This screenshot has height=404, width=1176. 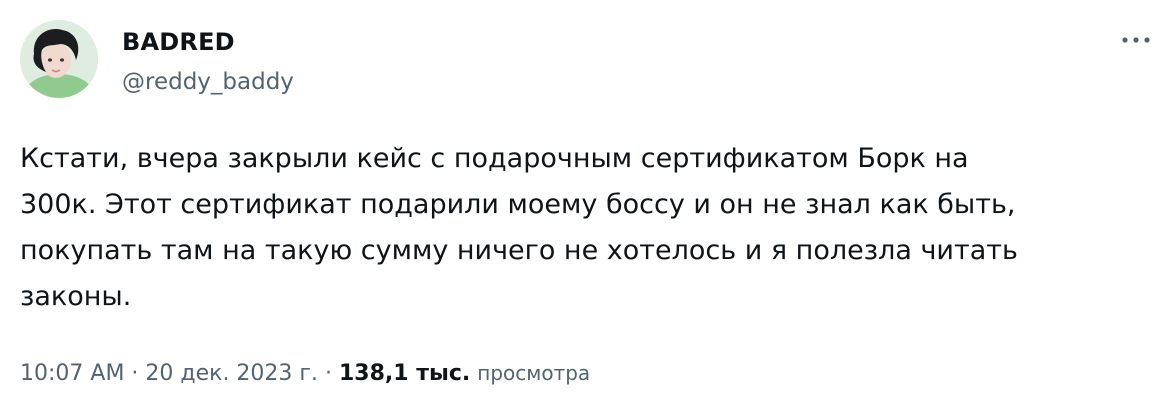 I want to click on tweet-date: 20 дек. 2023 г., so click(x=231, y=373).